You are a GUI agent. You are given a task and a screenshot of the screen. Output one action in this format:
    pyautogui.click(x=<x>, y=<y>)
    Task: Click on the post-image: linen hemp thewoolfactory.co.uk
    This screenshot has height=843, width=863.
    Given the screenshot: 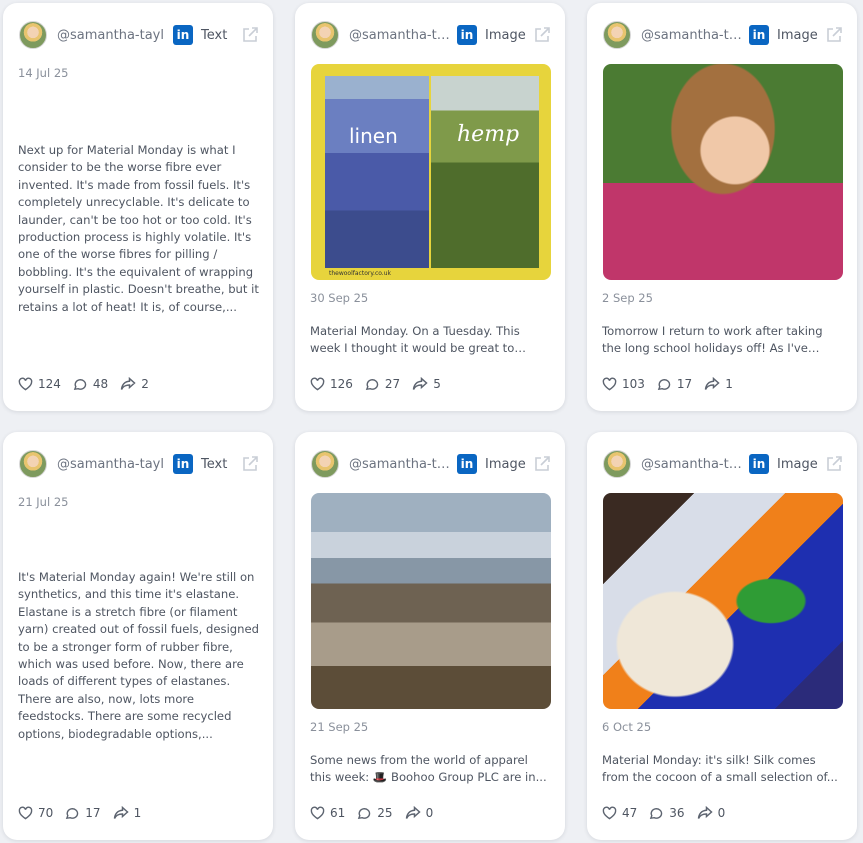 What is the action you would take?
    pyautogui.click(x=431, y=172)
    